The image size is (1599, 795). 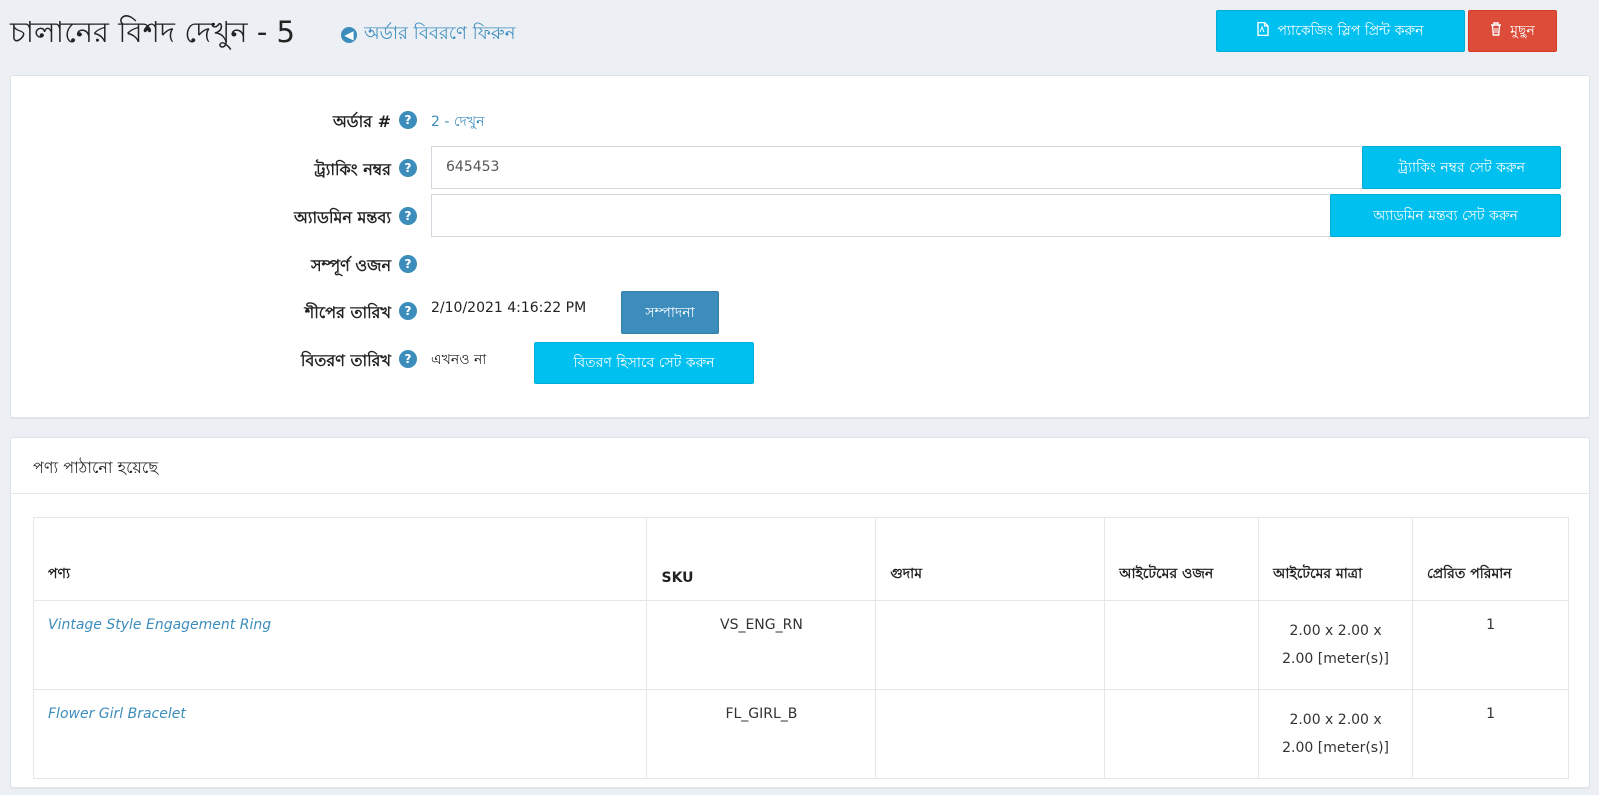 What do you see at coordinates (96, 467) in the screenshot?
I see `products-card-title: পণ্য পাঠানো হয়েছে` at bounding box center [96, 467].